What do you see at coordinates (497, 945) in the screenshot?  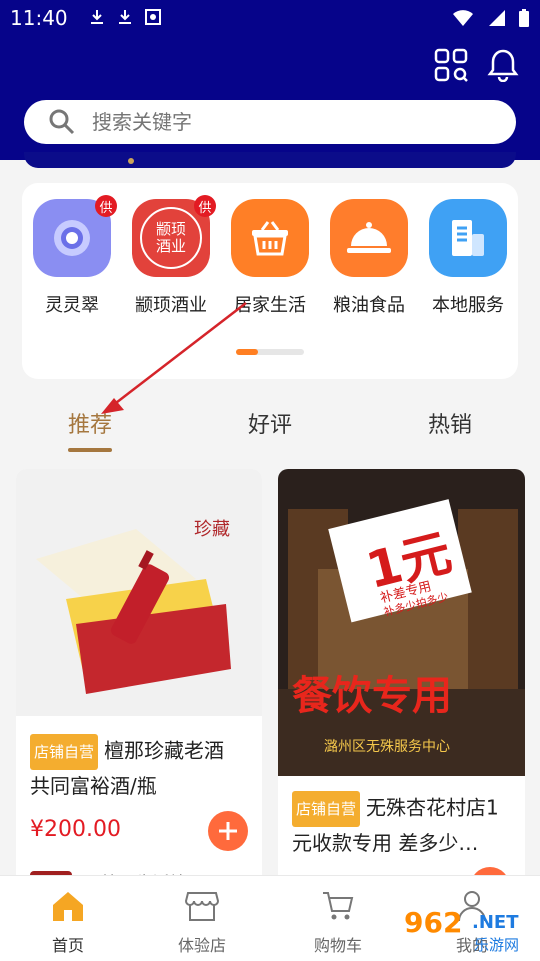 I see `watermark-sub: 乐游网` at bounding box center [497, 945].